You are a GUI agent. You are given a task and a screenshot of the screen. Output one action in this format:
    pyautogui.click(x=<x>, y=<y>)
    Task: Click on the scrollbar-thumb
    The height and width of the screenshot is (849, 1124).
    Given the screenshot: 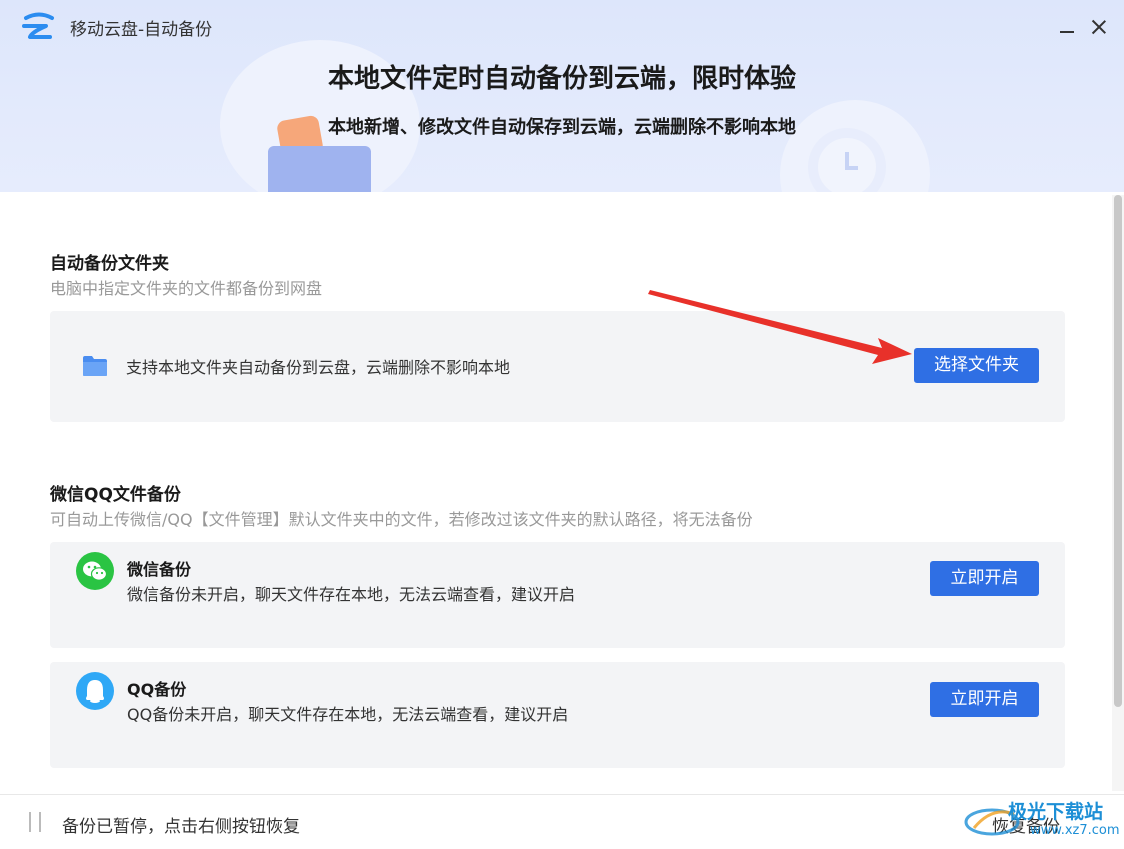 What is the action you would take?
    pyautogui.click(x=1118, y=451)
    